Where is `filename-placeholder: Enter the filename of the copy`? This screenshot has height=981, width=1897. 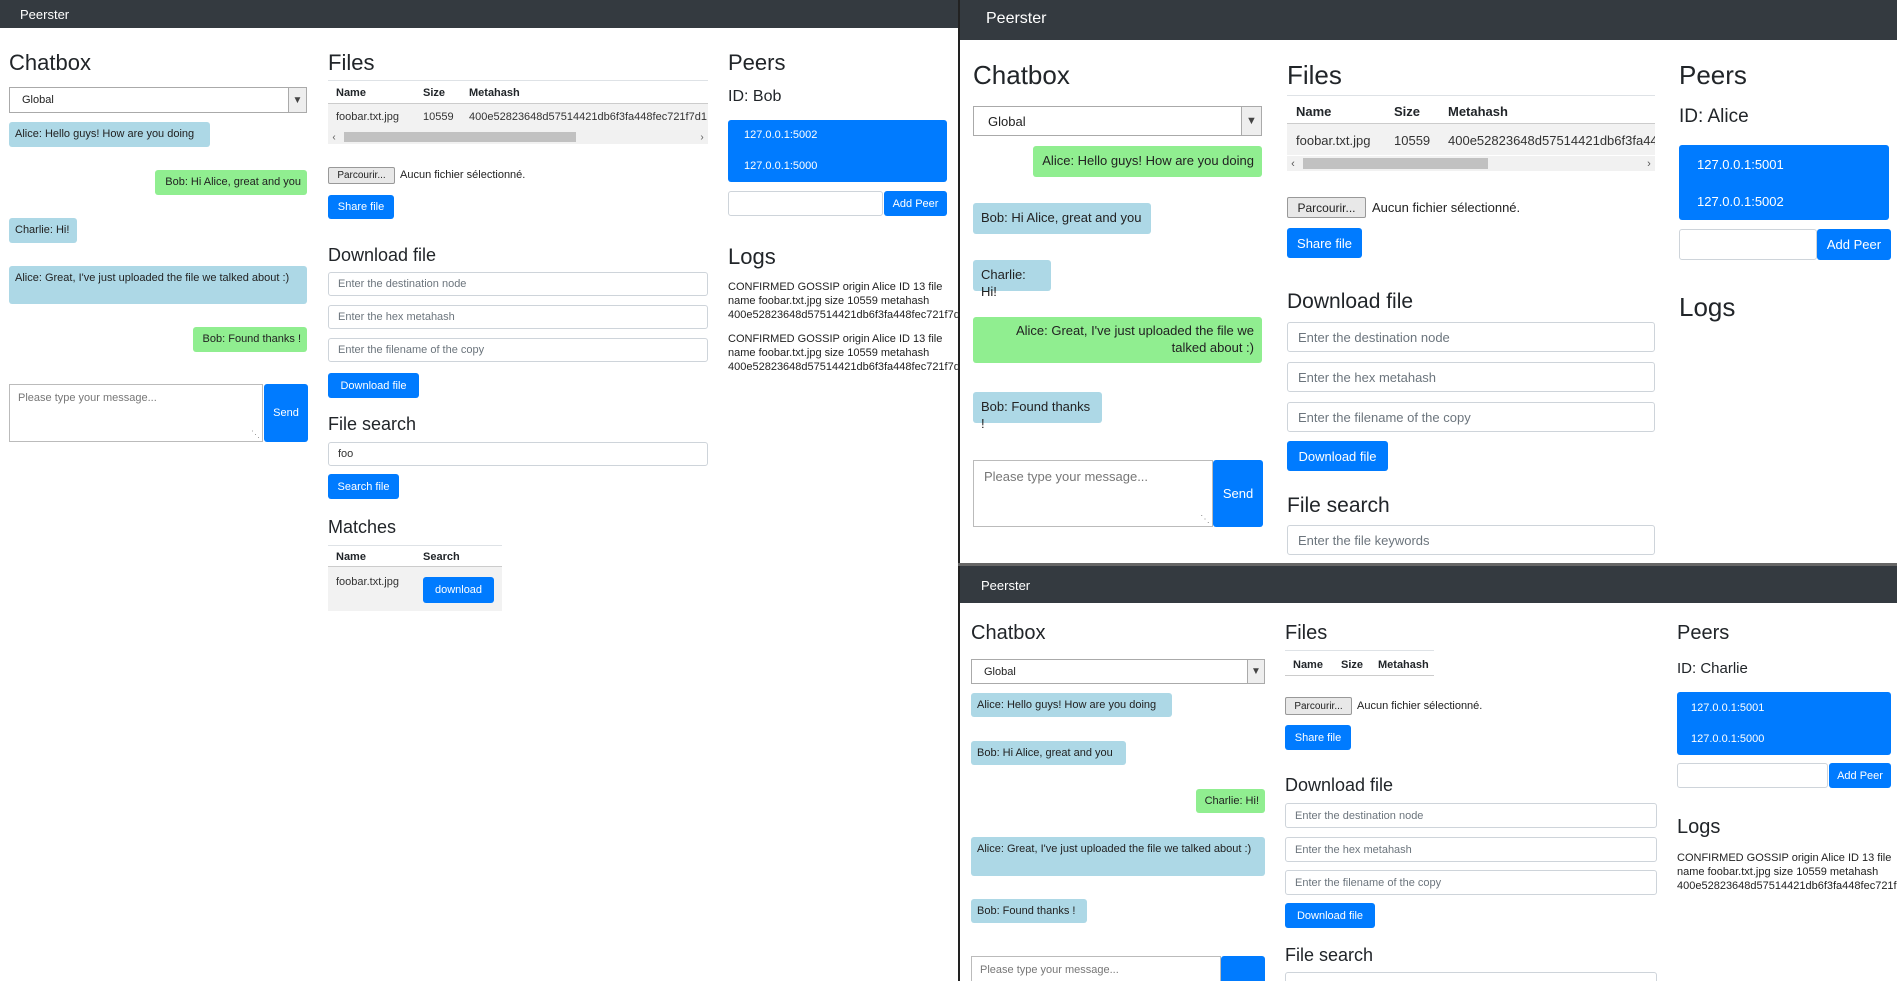
filename-placeholder: Enter the filename of the copy is located at coordinates (411, 350).